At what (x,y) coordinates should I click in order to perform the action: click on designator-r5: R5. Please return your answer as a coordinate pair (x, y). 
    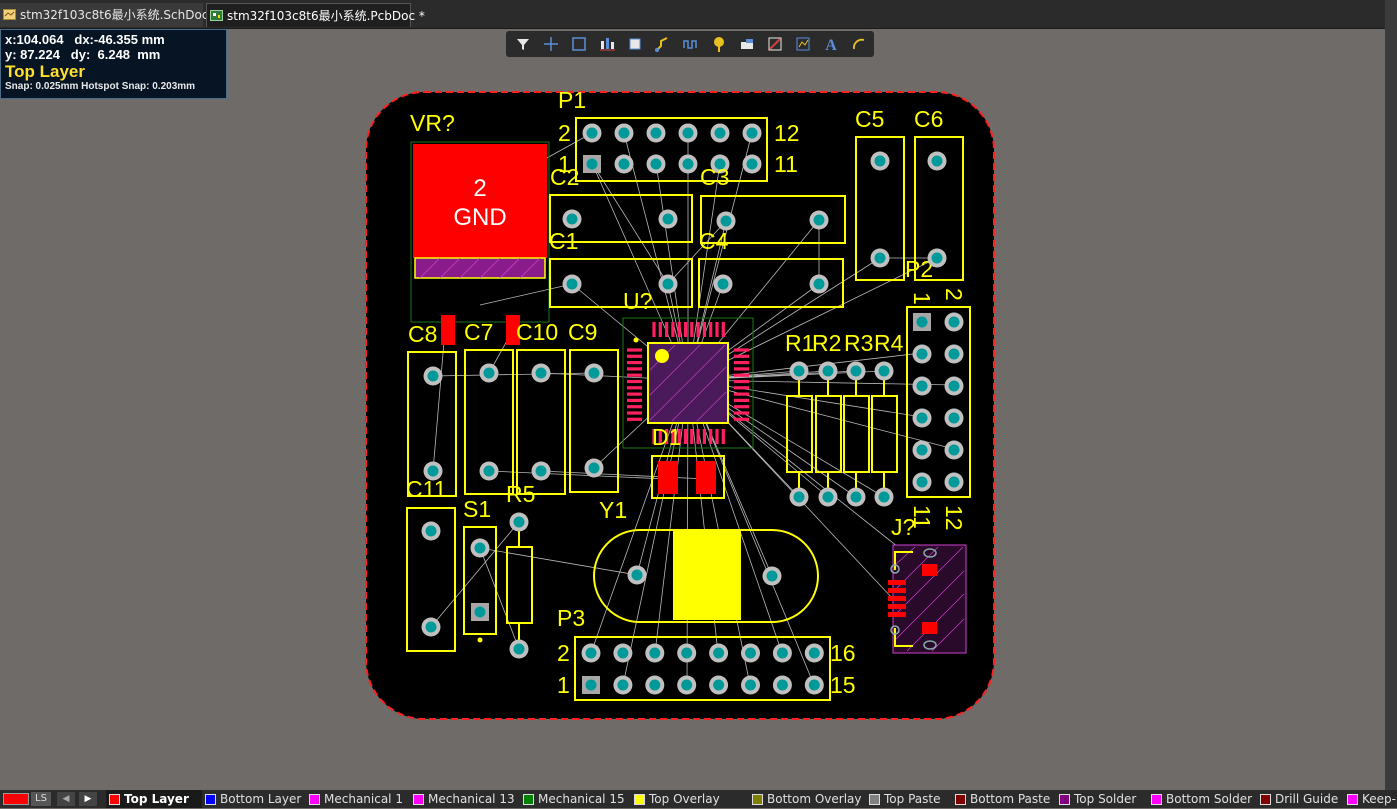
    Looking at the image, I should click on (520, 494).